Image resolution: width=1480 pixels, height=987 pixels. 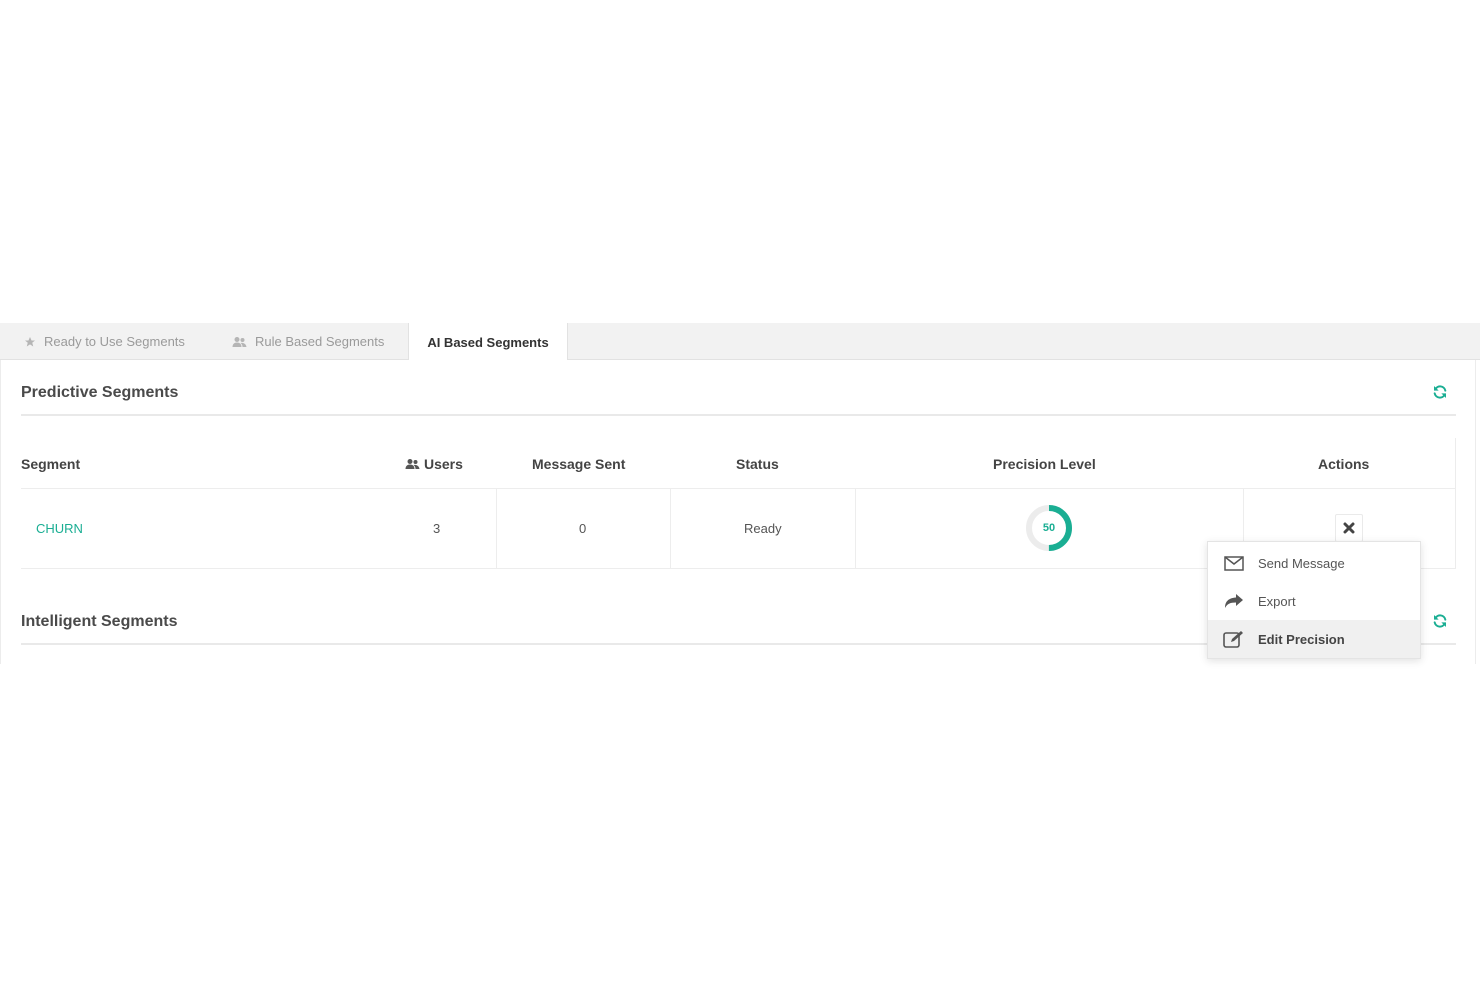 I want to click on segment-link-churn: CHURN, so click(x=59, y=528).